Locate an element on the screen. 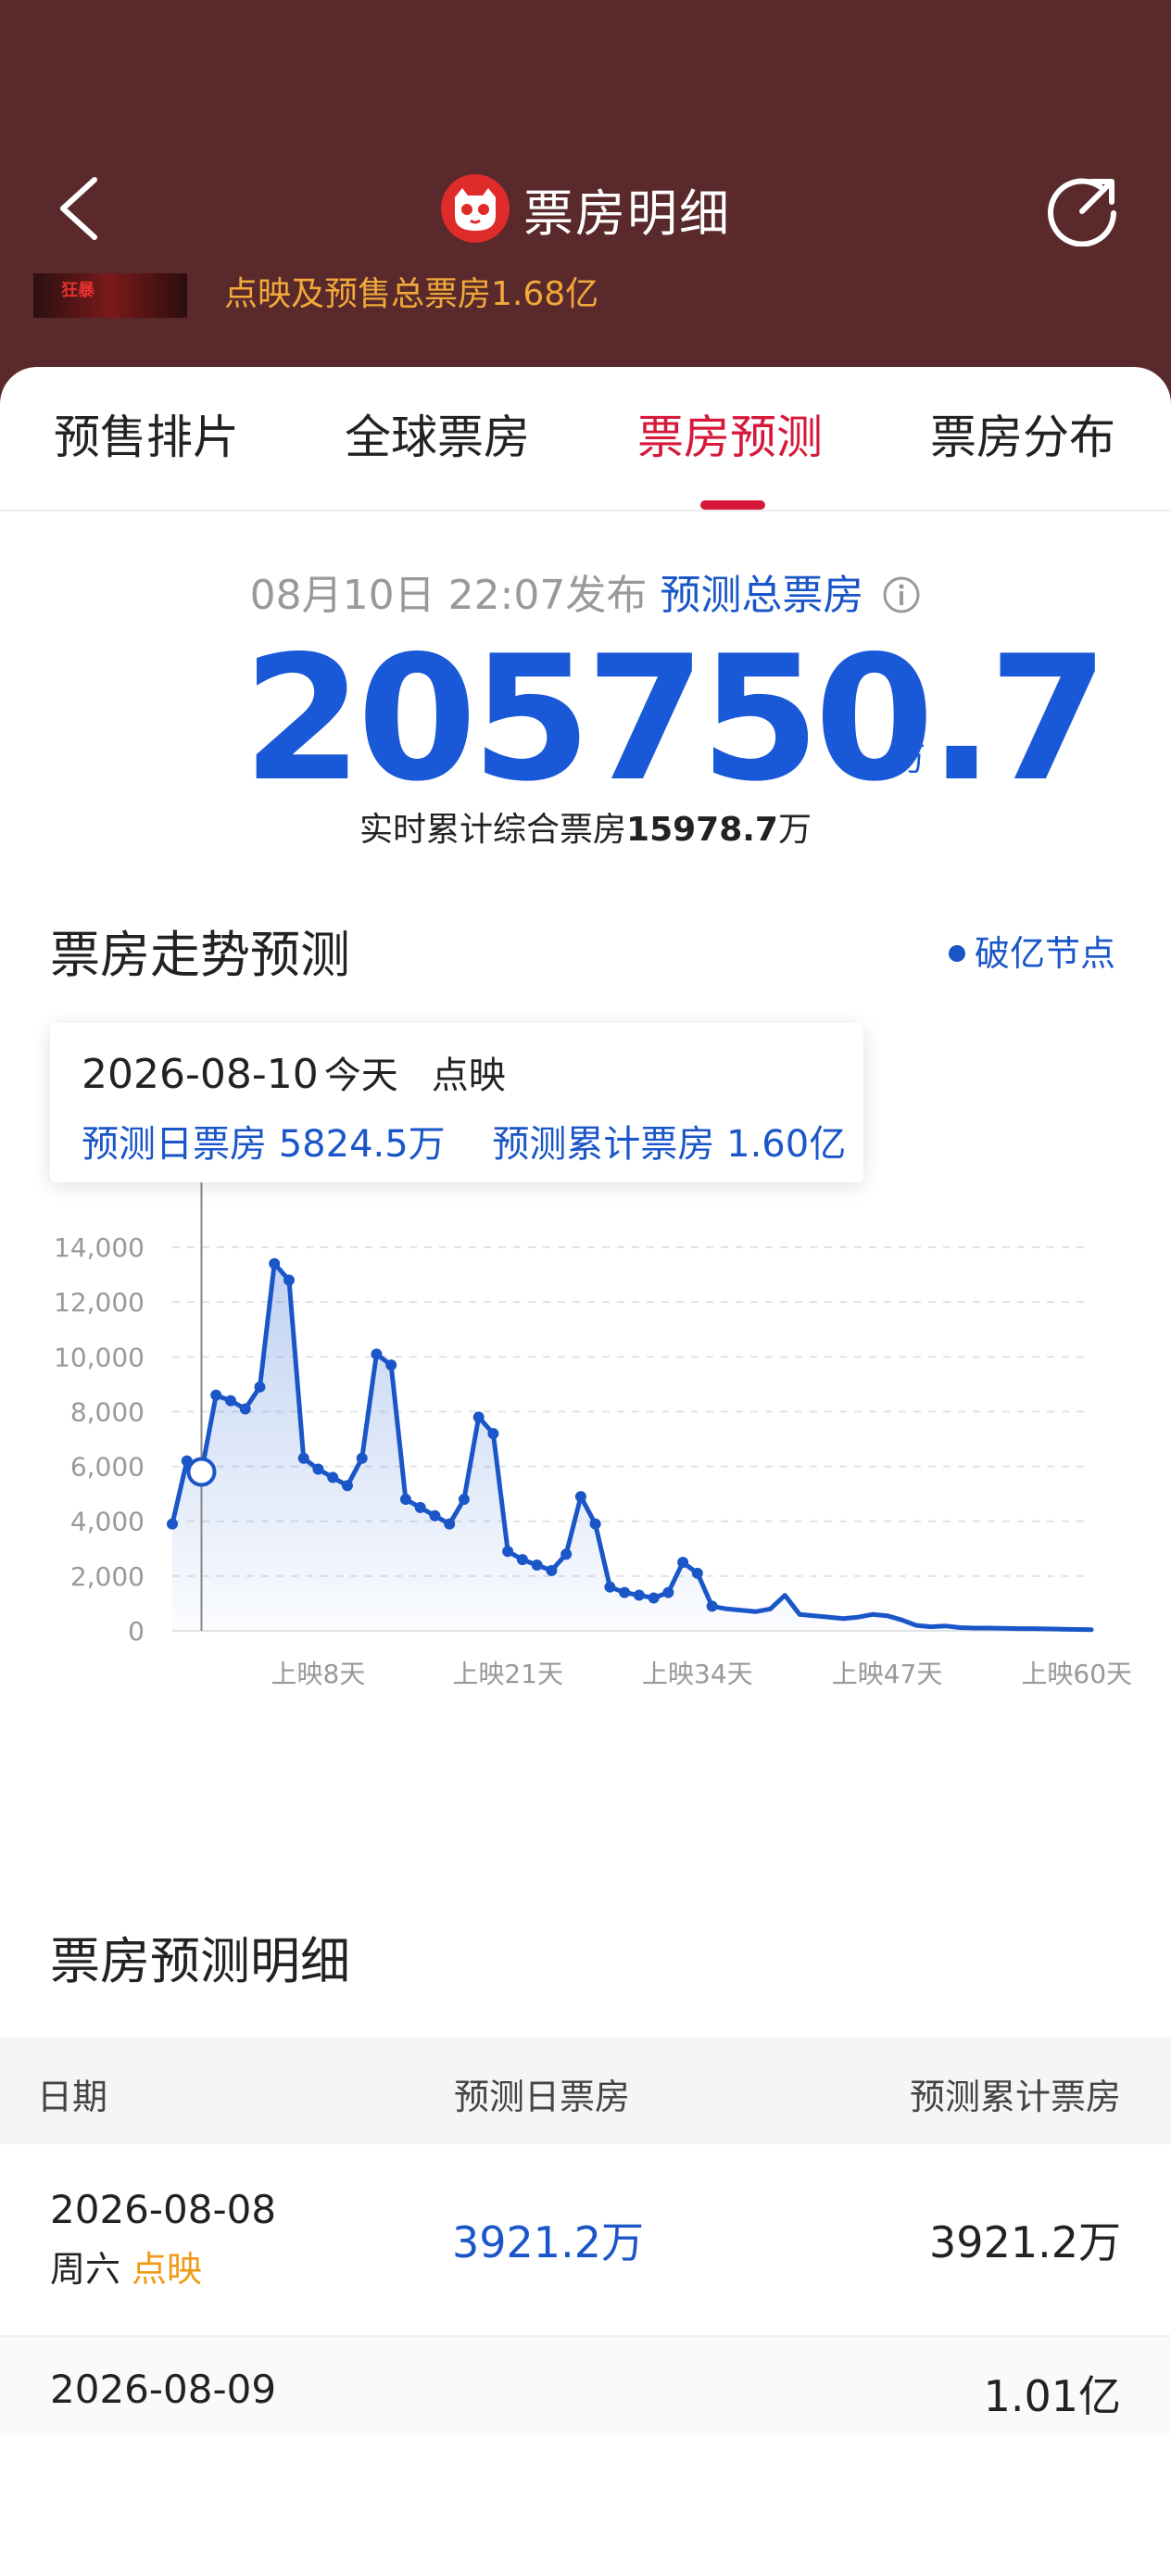 Image resolution: width=1171 pixels, height=2576 pixels. tooltip-tag: 点映 is located at coordinates (469, 1075).